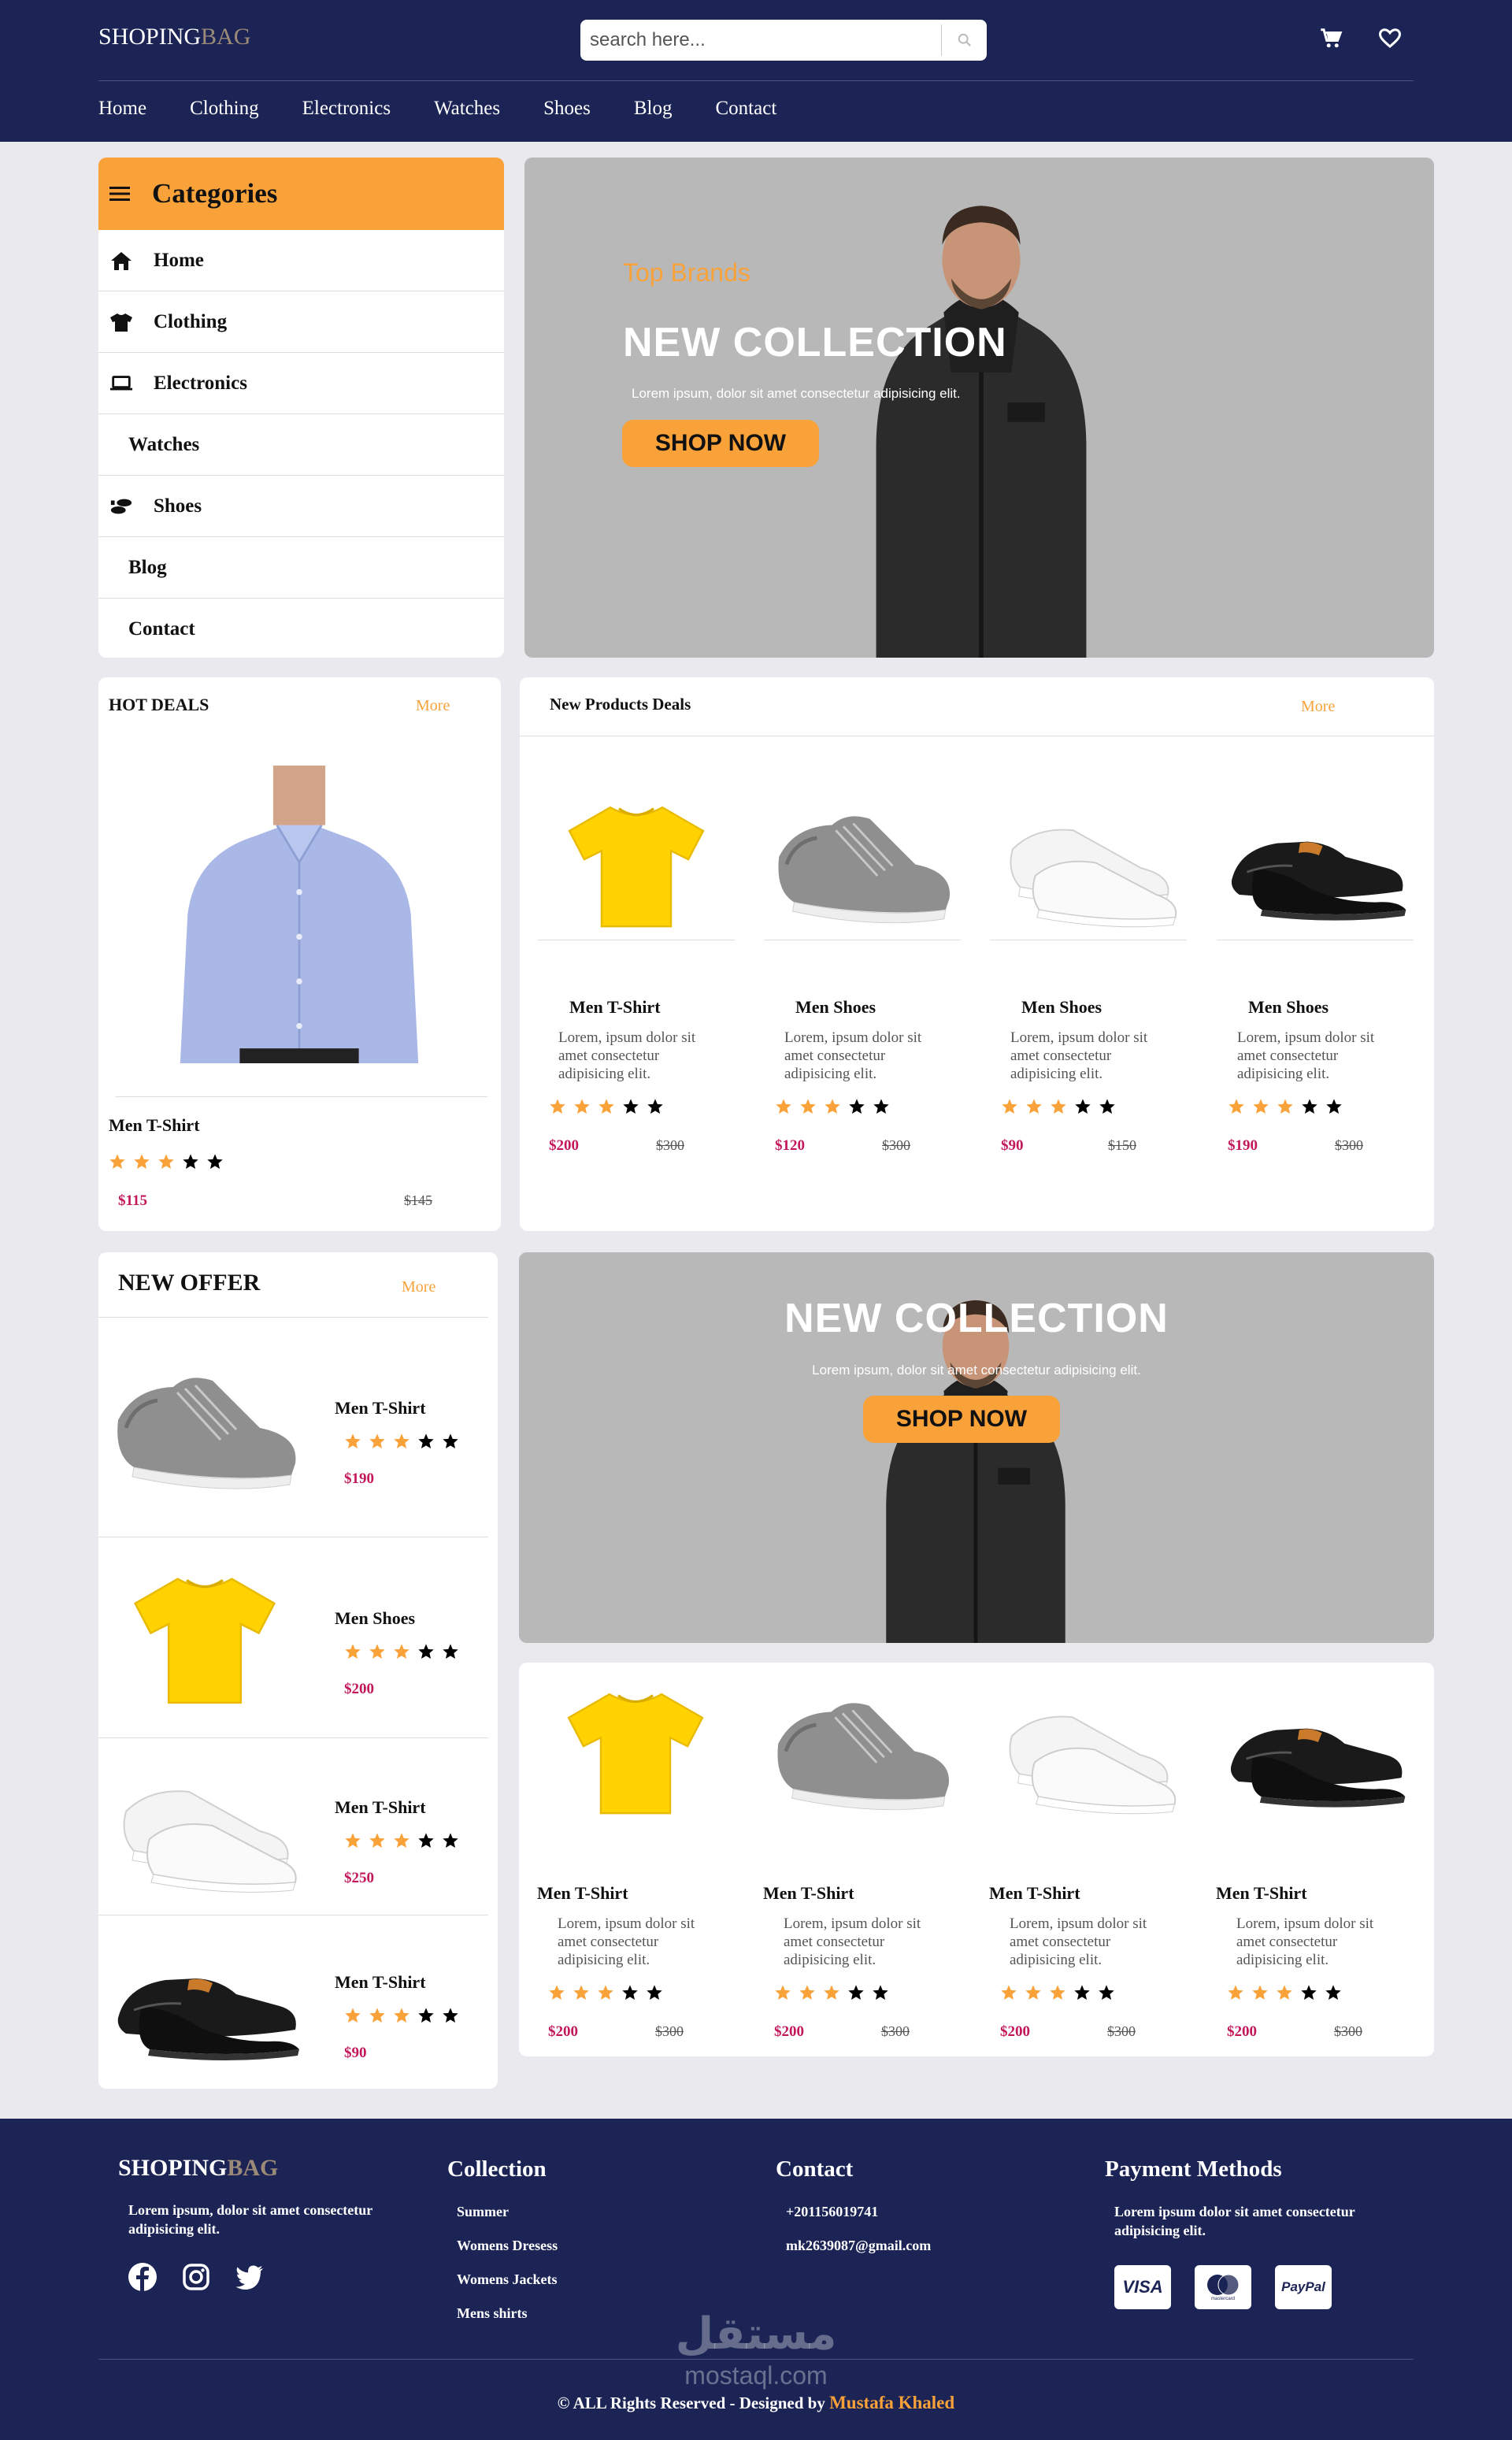 Image resolution: width=1512 pixels, height=2440 pixels. What do you see at coordinates (154, 1125) in the screenshot?
I see `hot-deal-product-name: Men T-Shirt` at bounding box center [154, 1125].